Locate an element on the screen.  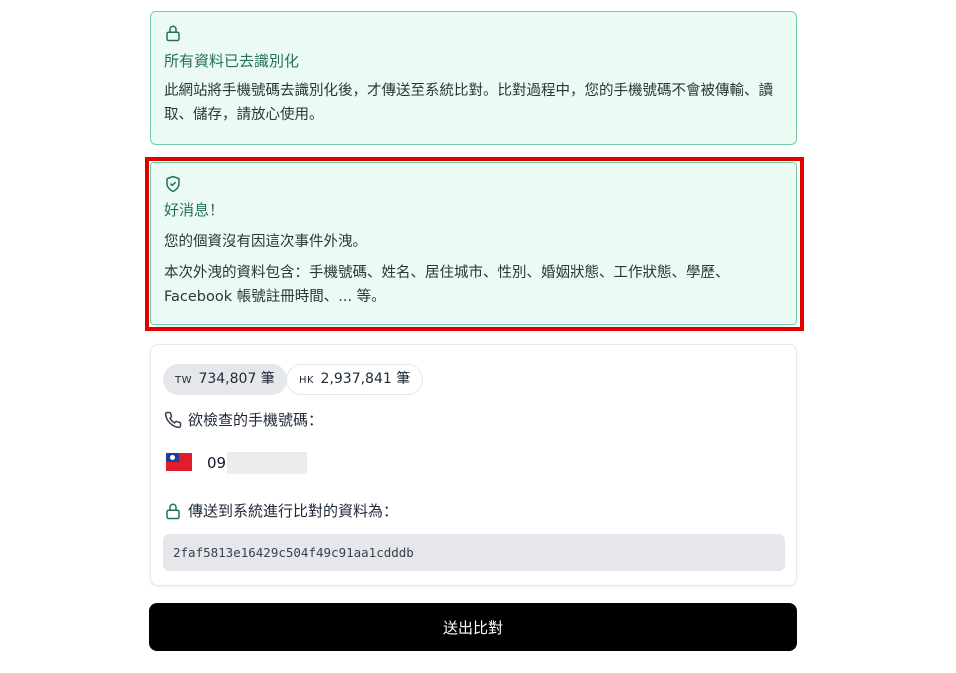
stat-badge-hk: HK 2,937,841 筆 is located at coordinates (355, 379).